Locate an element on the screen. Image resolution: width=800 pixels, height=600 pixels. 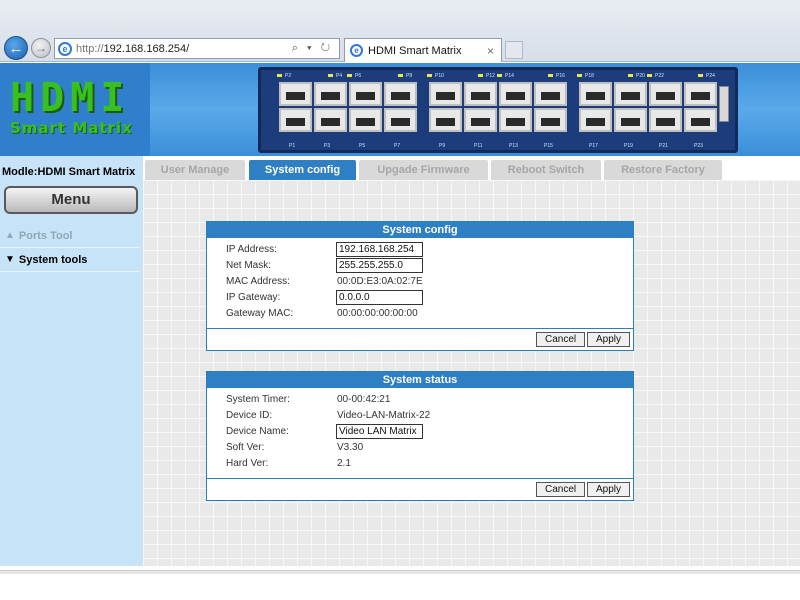
tab-upgrade-firmware: Upgade Firmware is located at coordinates (423, 170).